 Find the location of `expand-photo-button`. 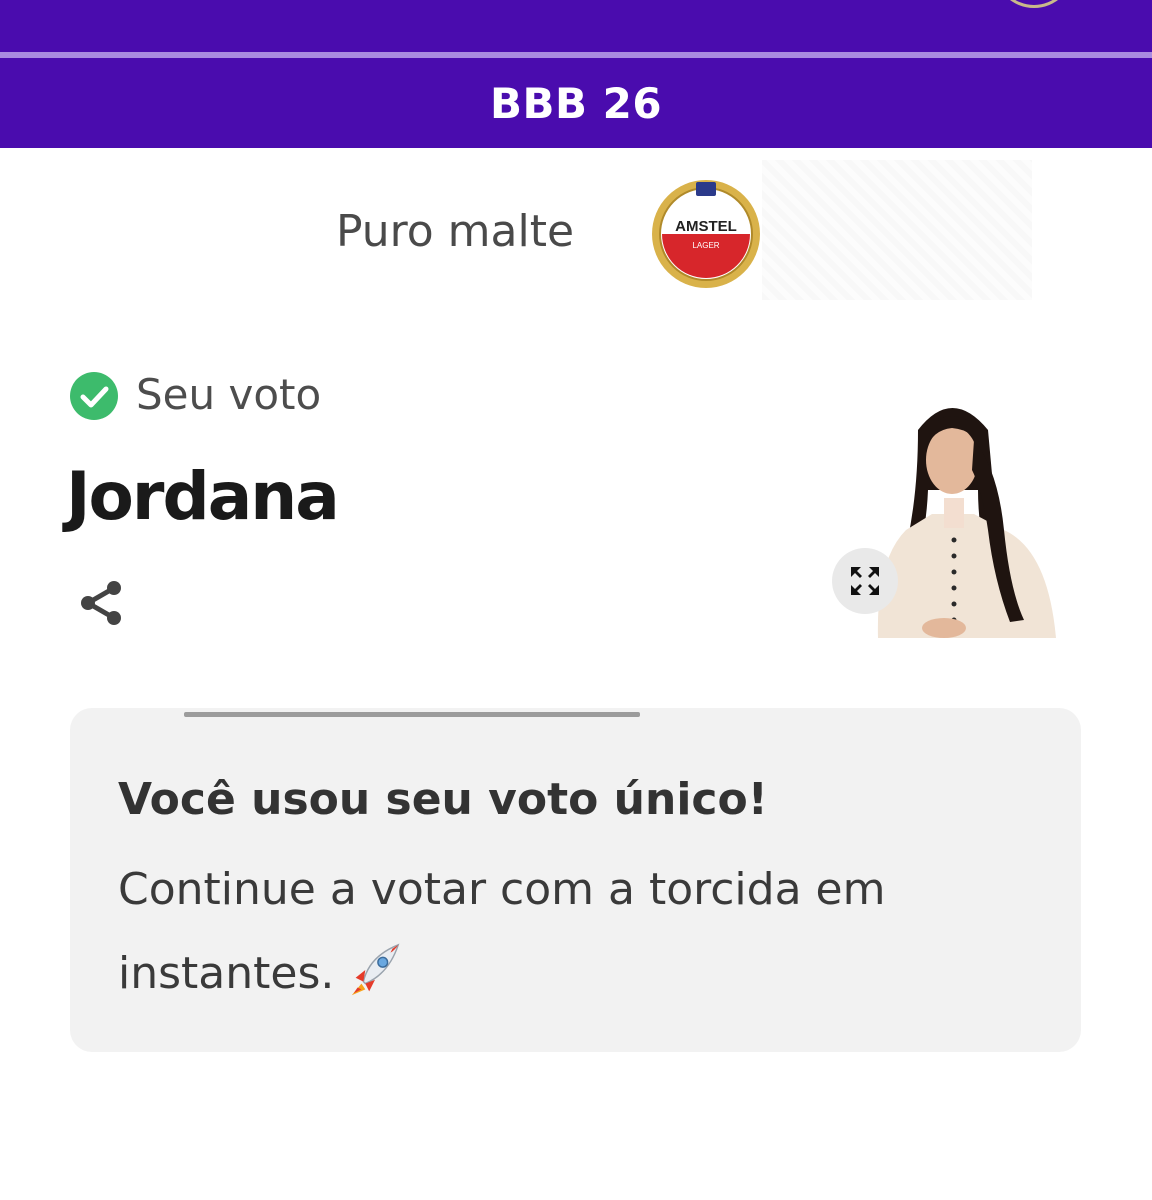

expand-photo-button is located at coordinates (865, 581).